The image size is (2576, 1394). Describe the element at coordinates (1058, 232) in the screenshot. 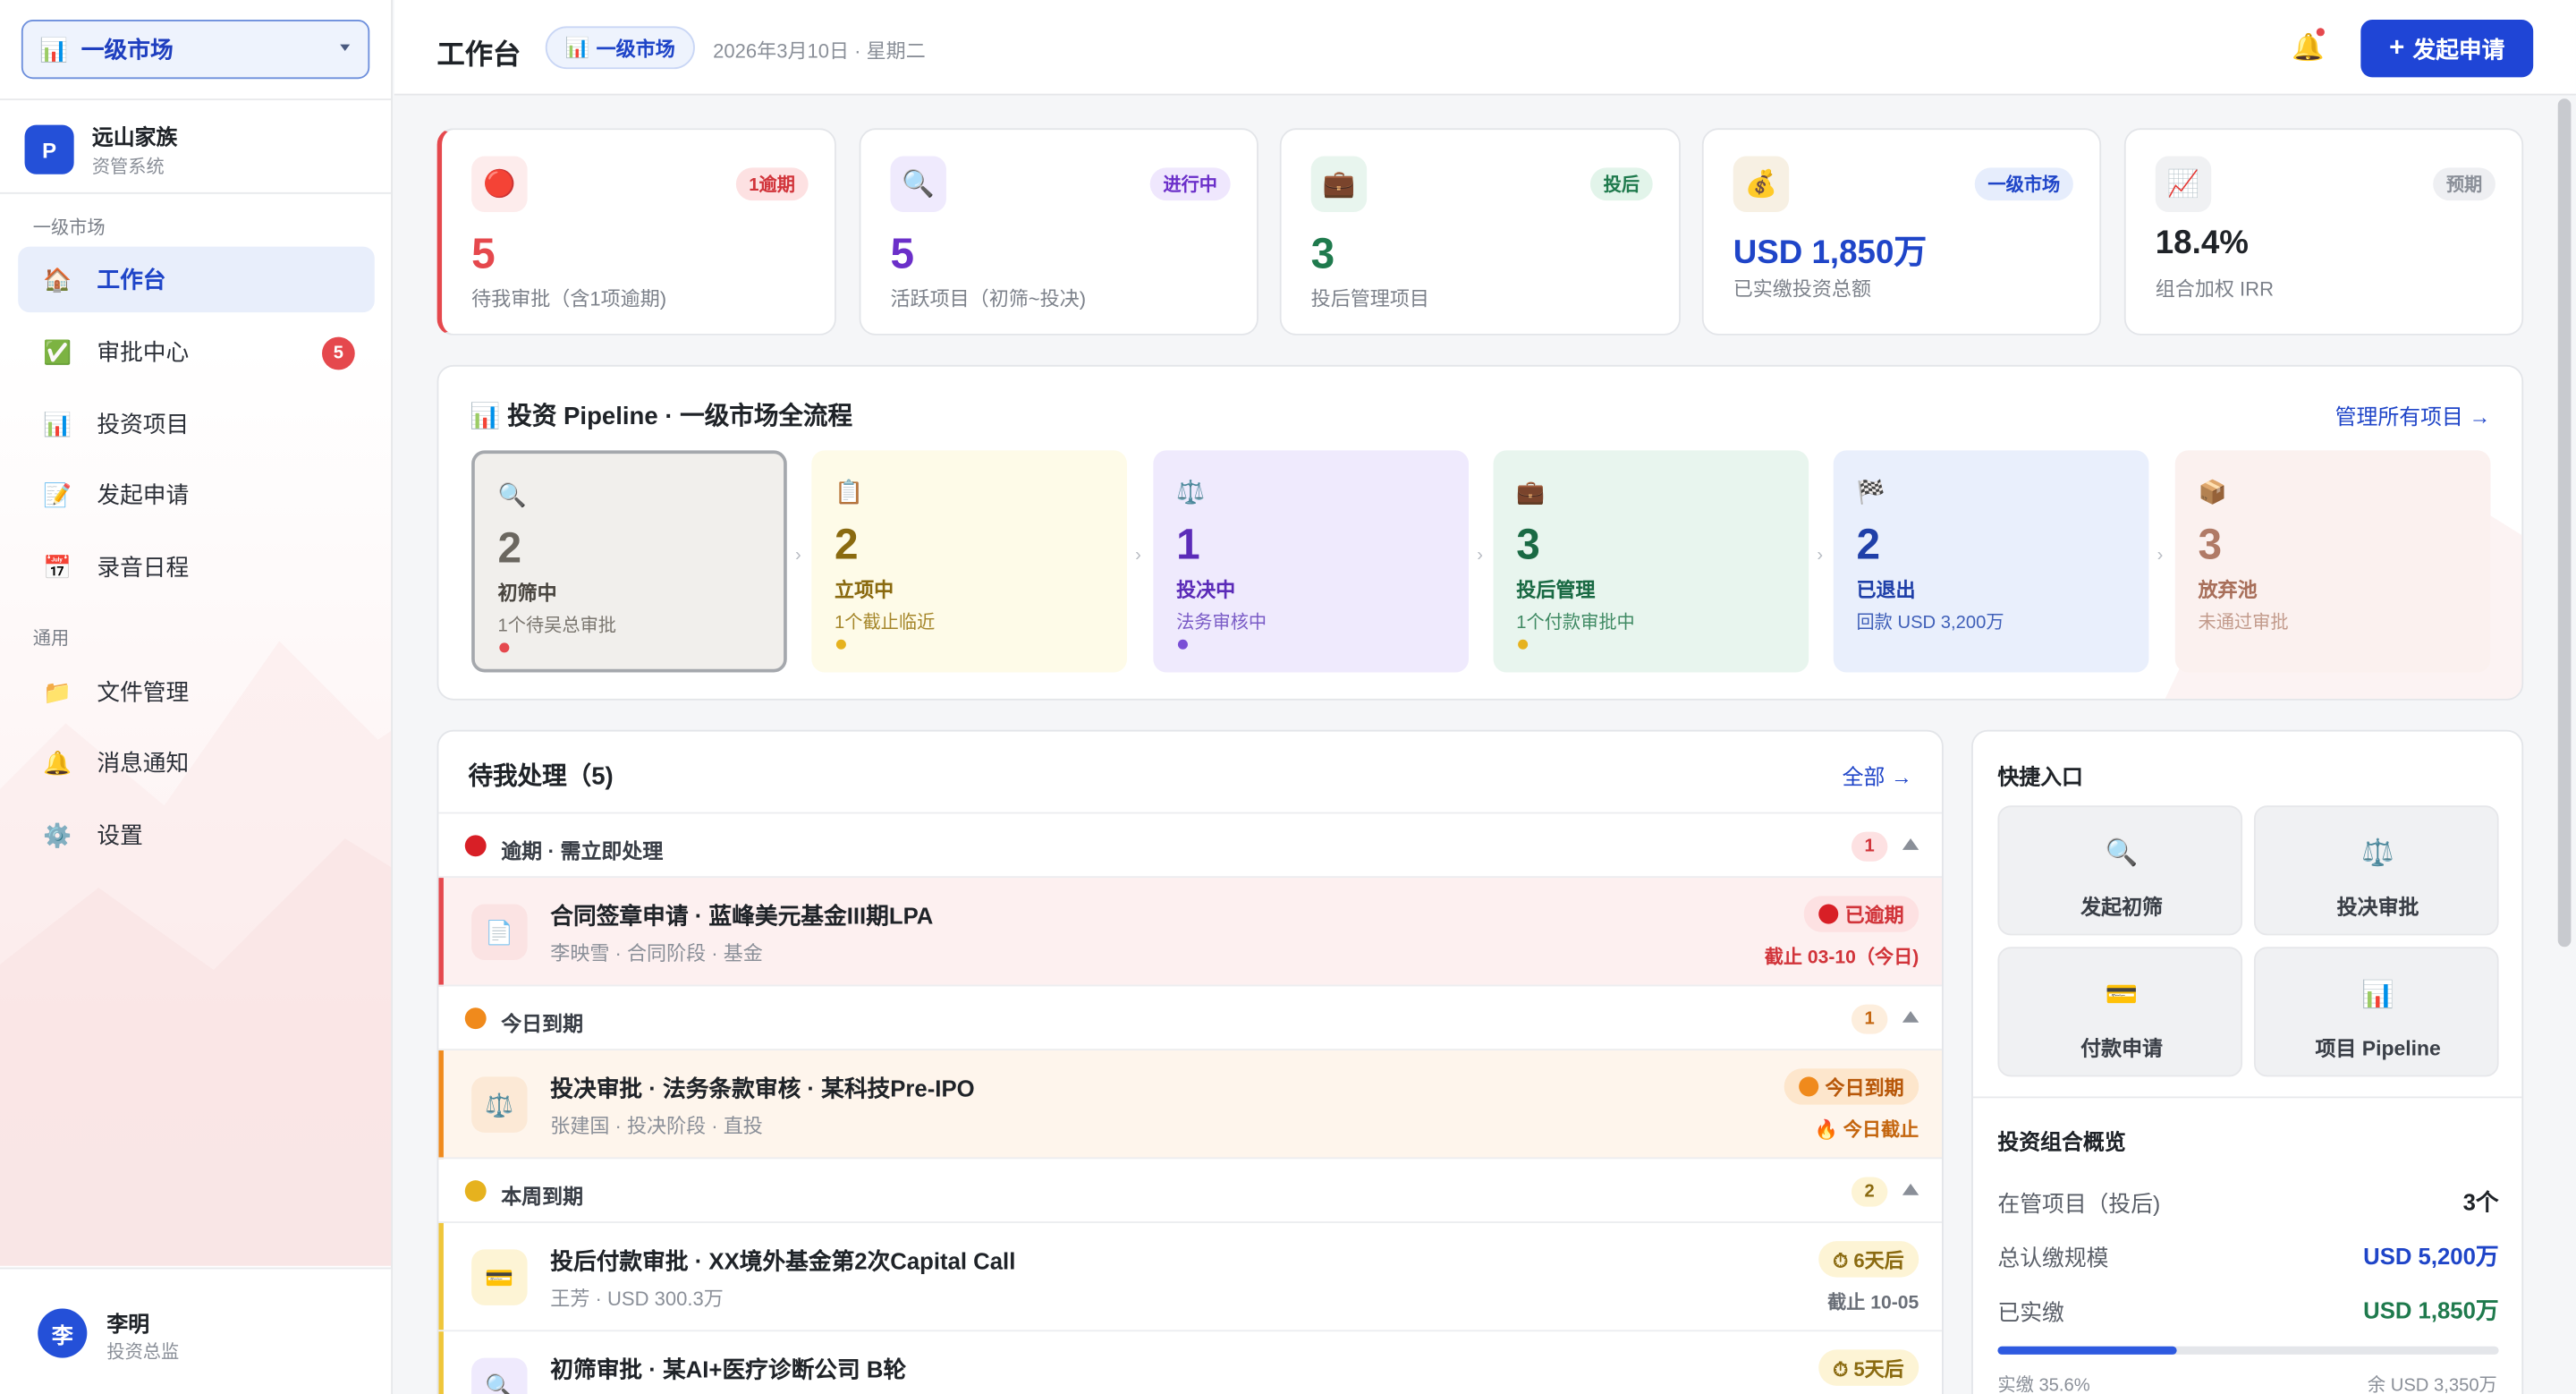

I see `active-projects-card: 🔍 进行中 5 活跃项目（初筛~投决)` at that location.